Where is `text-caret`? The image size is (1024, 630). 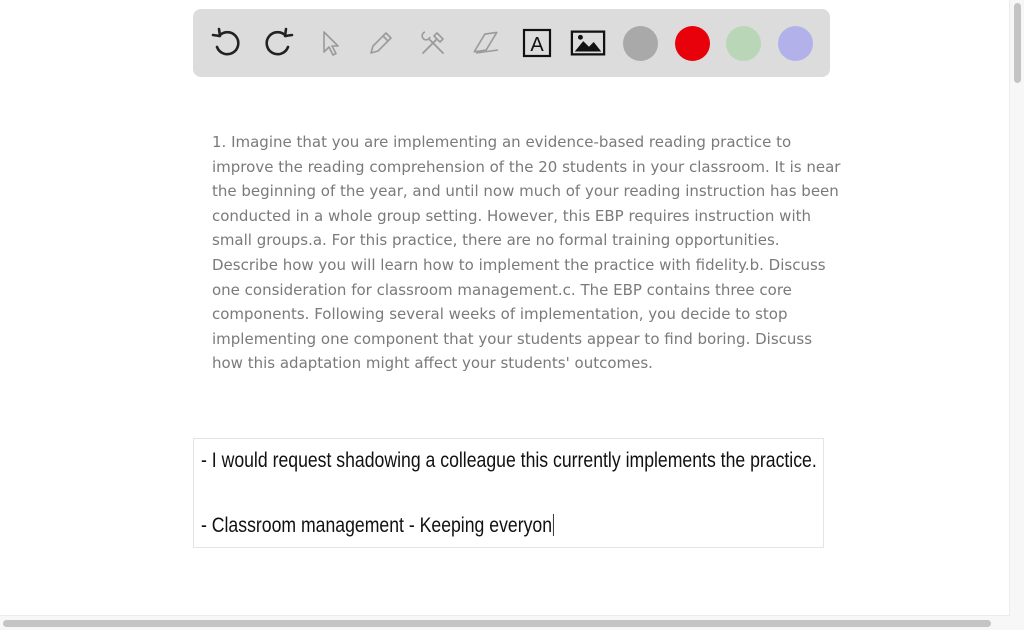
text-caret is located at coordinates (553, 525).